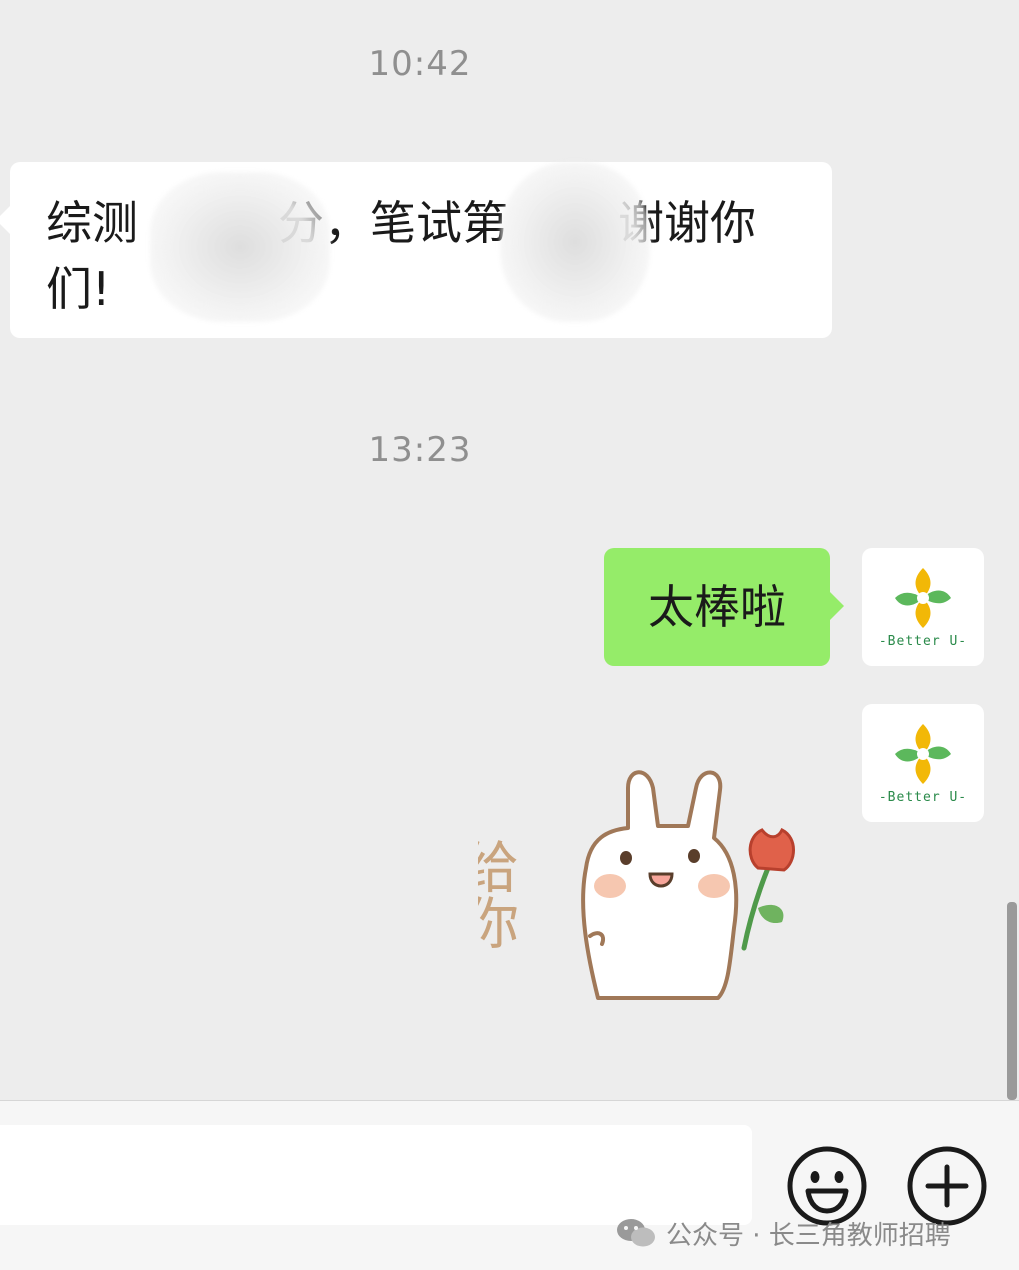 This screenshot has height=1270, width=1019. What do you see at coordinates (1012, 1001) in the screenshot?
I see `scrollbar` at bounding box center [1012, 1001].